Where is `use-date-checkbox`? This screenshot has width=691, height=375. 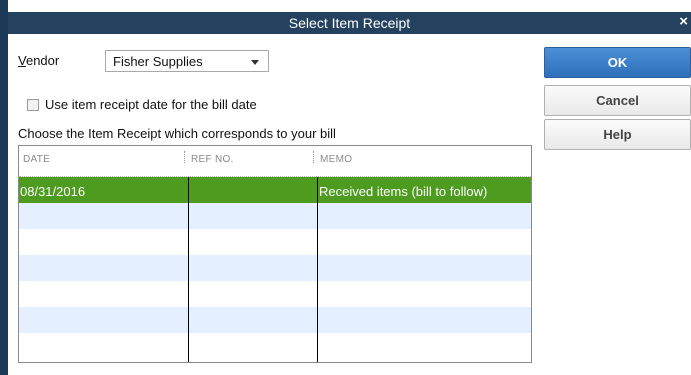 use-date-checkbox is located at coordinates (33, 105).